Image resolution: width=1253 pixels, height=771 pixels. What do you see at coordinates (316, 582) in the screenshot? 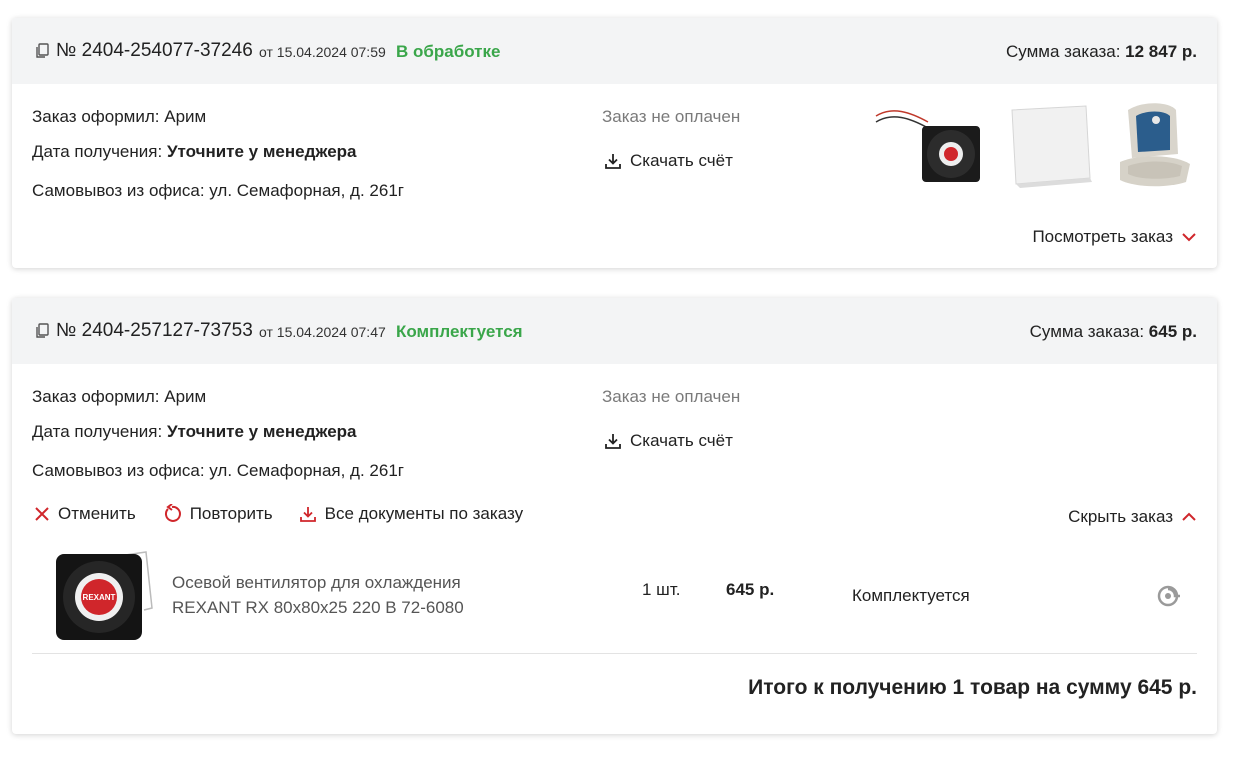
I see `product-name-line: Осевой вентилятор для охлаждения` at bounding box center [316, 582].